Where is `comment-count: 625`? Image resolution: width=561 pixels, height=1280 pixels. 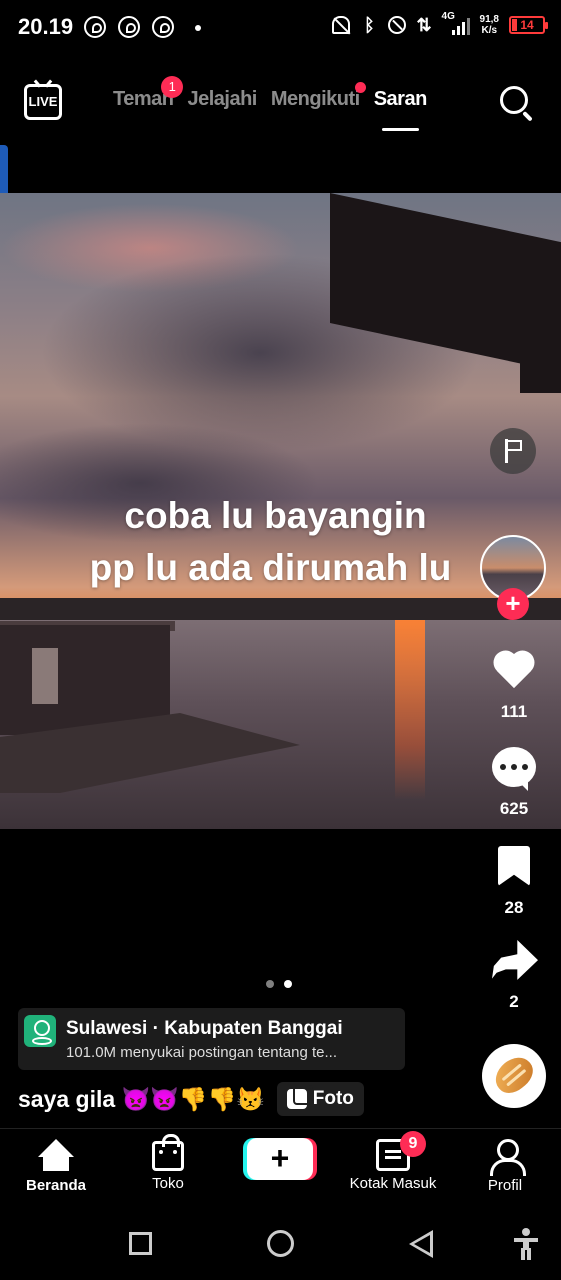 comment-count: 625 is located at coordinates (514, 808).